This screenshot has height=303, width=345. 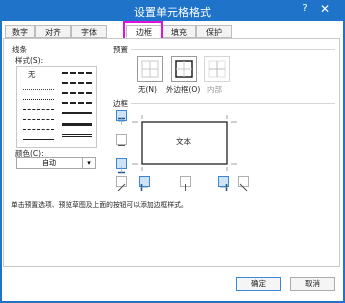 What do you see at coordinates (77, 135) in the screenshot?
I see `line-style-double` at bounding box center [77, 135].